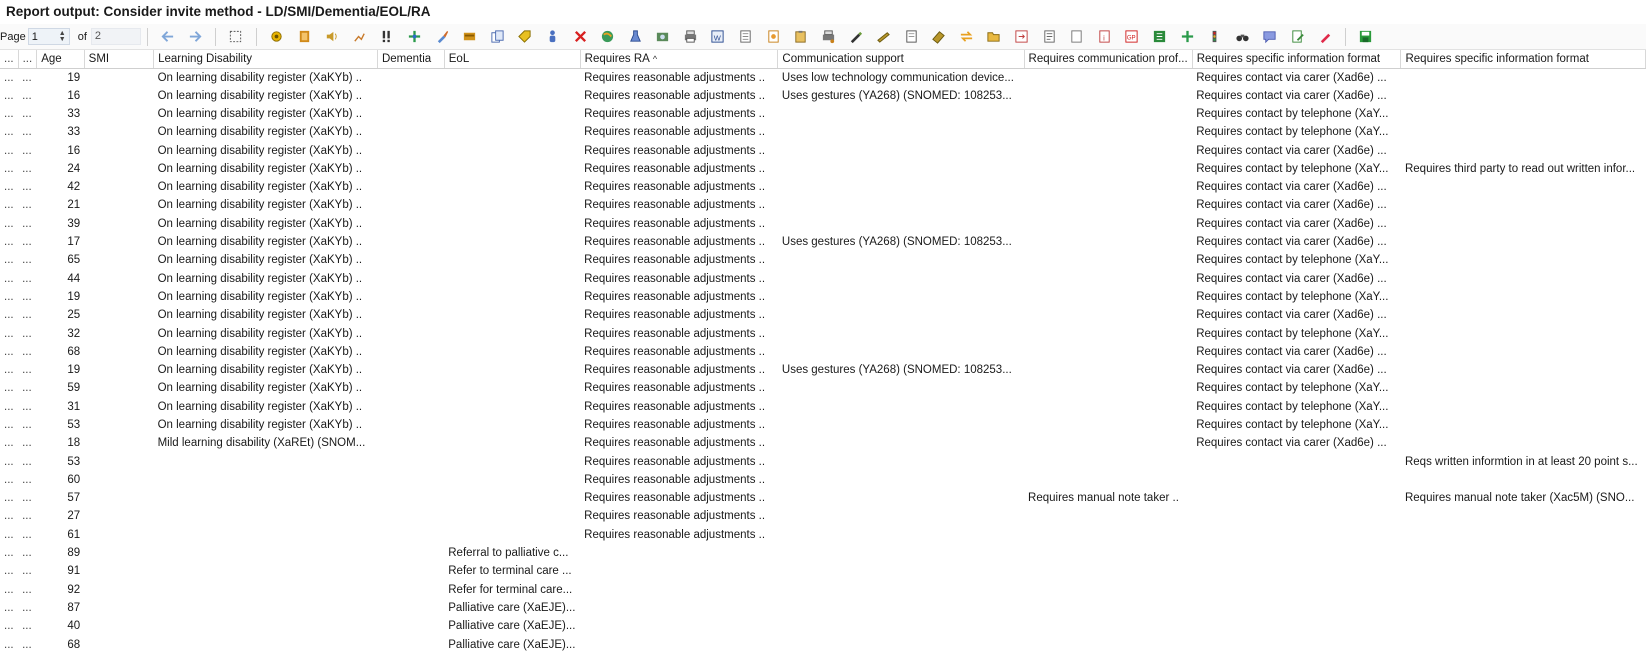 Image resolution: width=1646 pixels, height=664 pixels. I want to click on document-copy-button, so click(497, 37).